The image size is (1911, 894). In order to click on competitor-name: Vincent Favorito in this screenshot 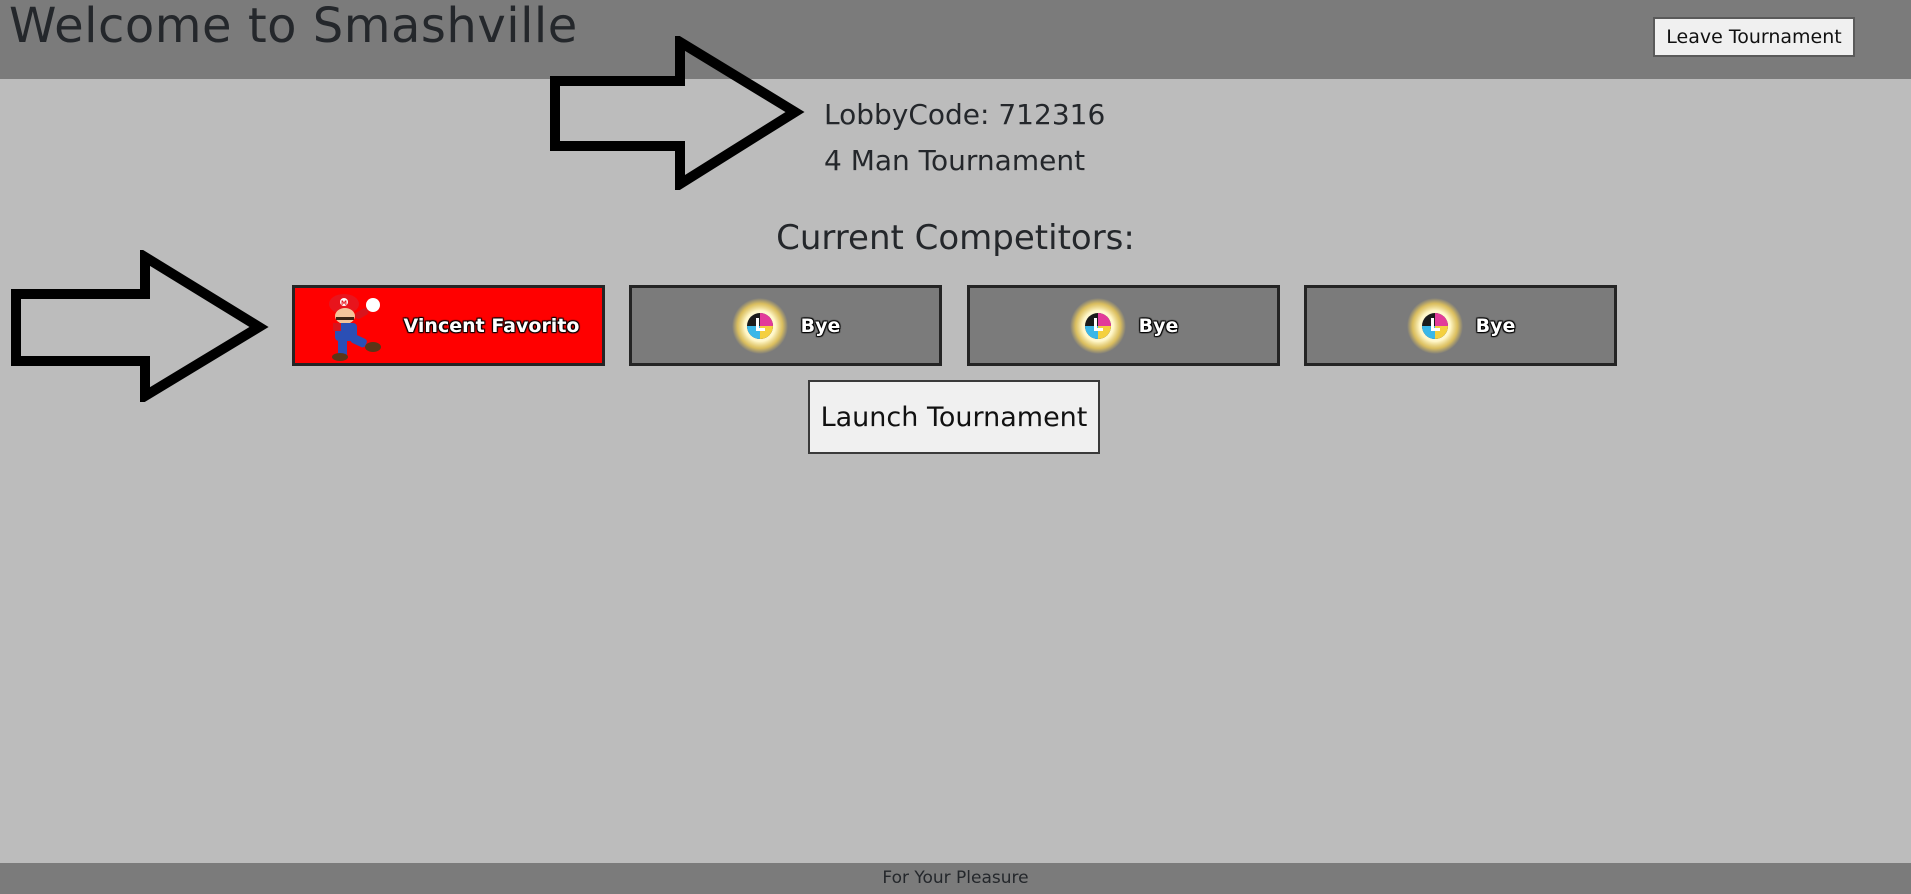, I will do `click(491, 325)`.